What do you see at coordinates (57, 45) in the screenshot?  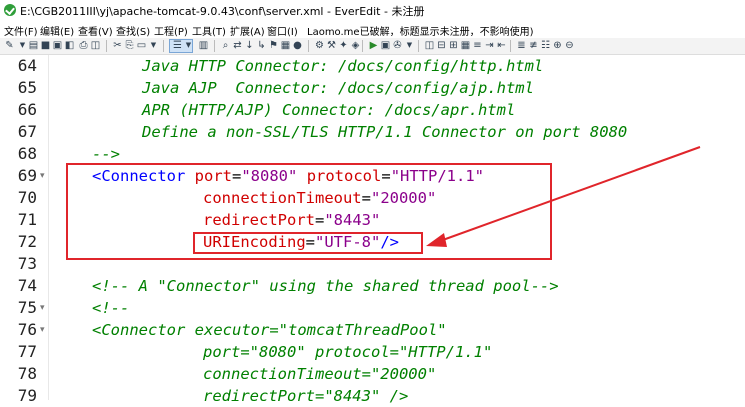 I see `save-all-icon: ▣` at bounding box center [57, 45].